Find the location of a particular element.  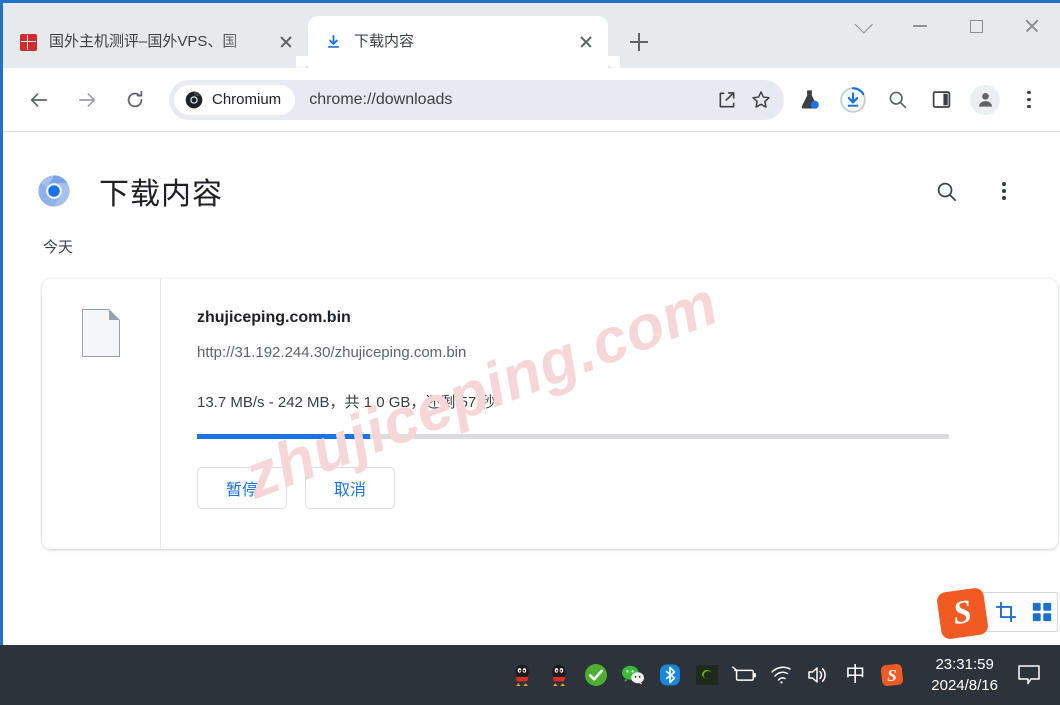

system-tray: 中 S is located at coordinates (707, 675).